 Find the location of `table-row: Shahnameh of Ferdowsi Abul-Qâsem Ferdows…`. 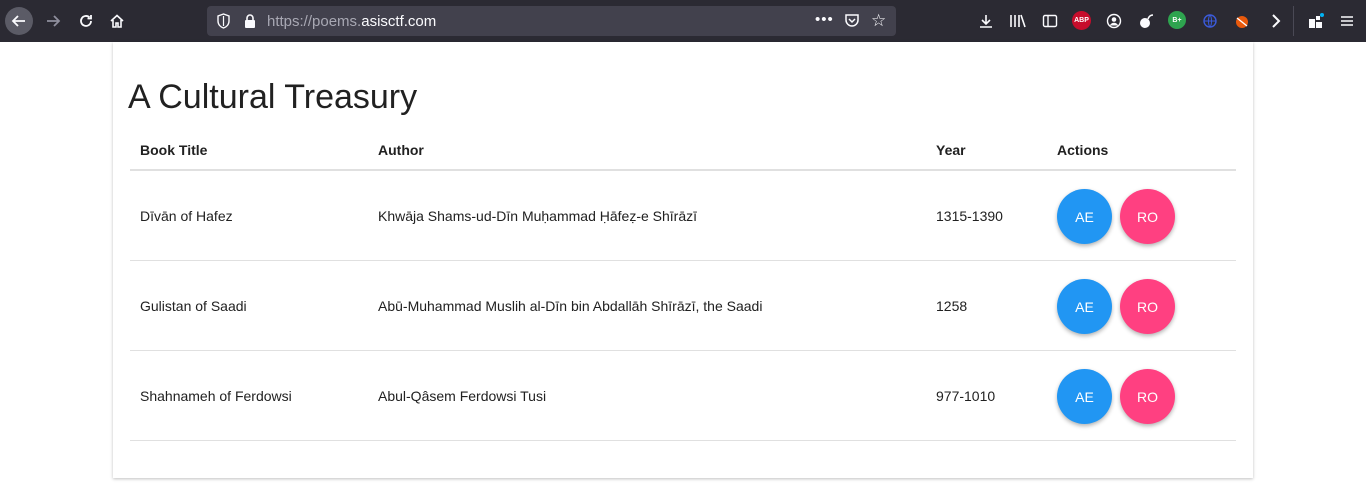

table-row: Shahnameh of Ferdowsi Abul-Qâsem Ferdows… is located at coordinates (683, 396).